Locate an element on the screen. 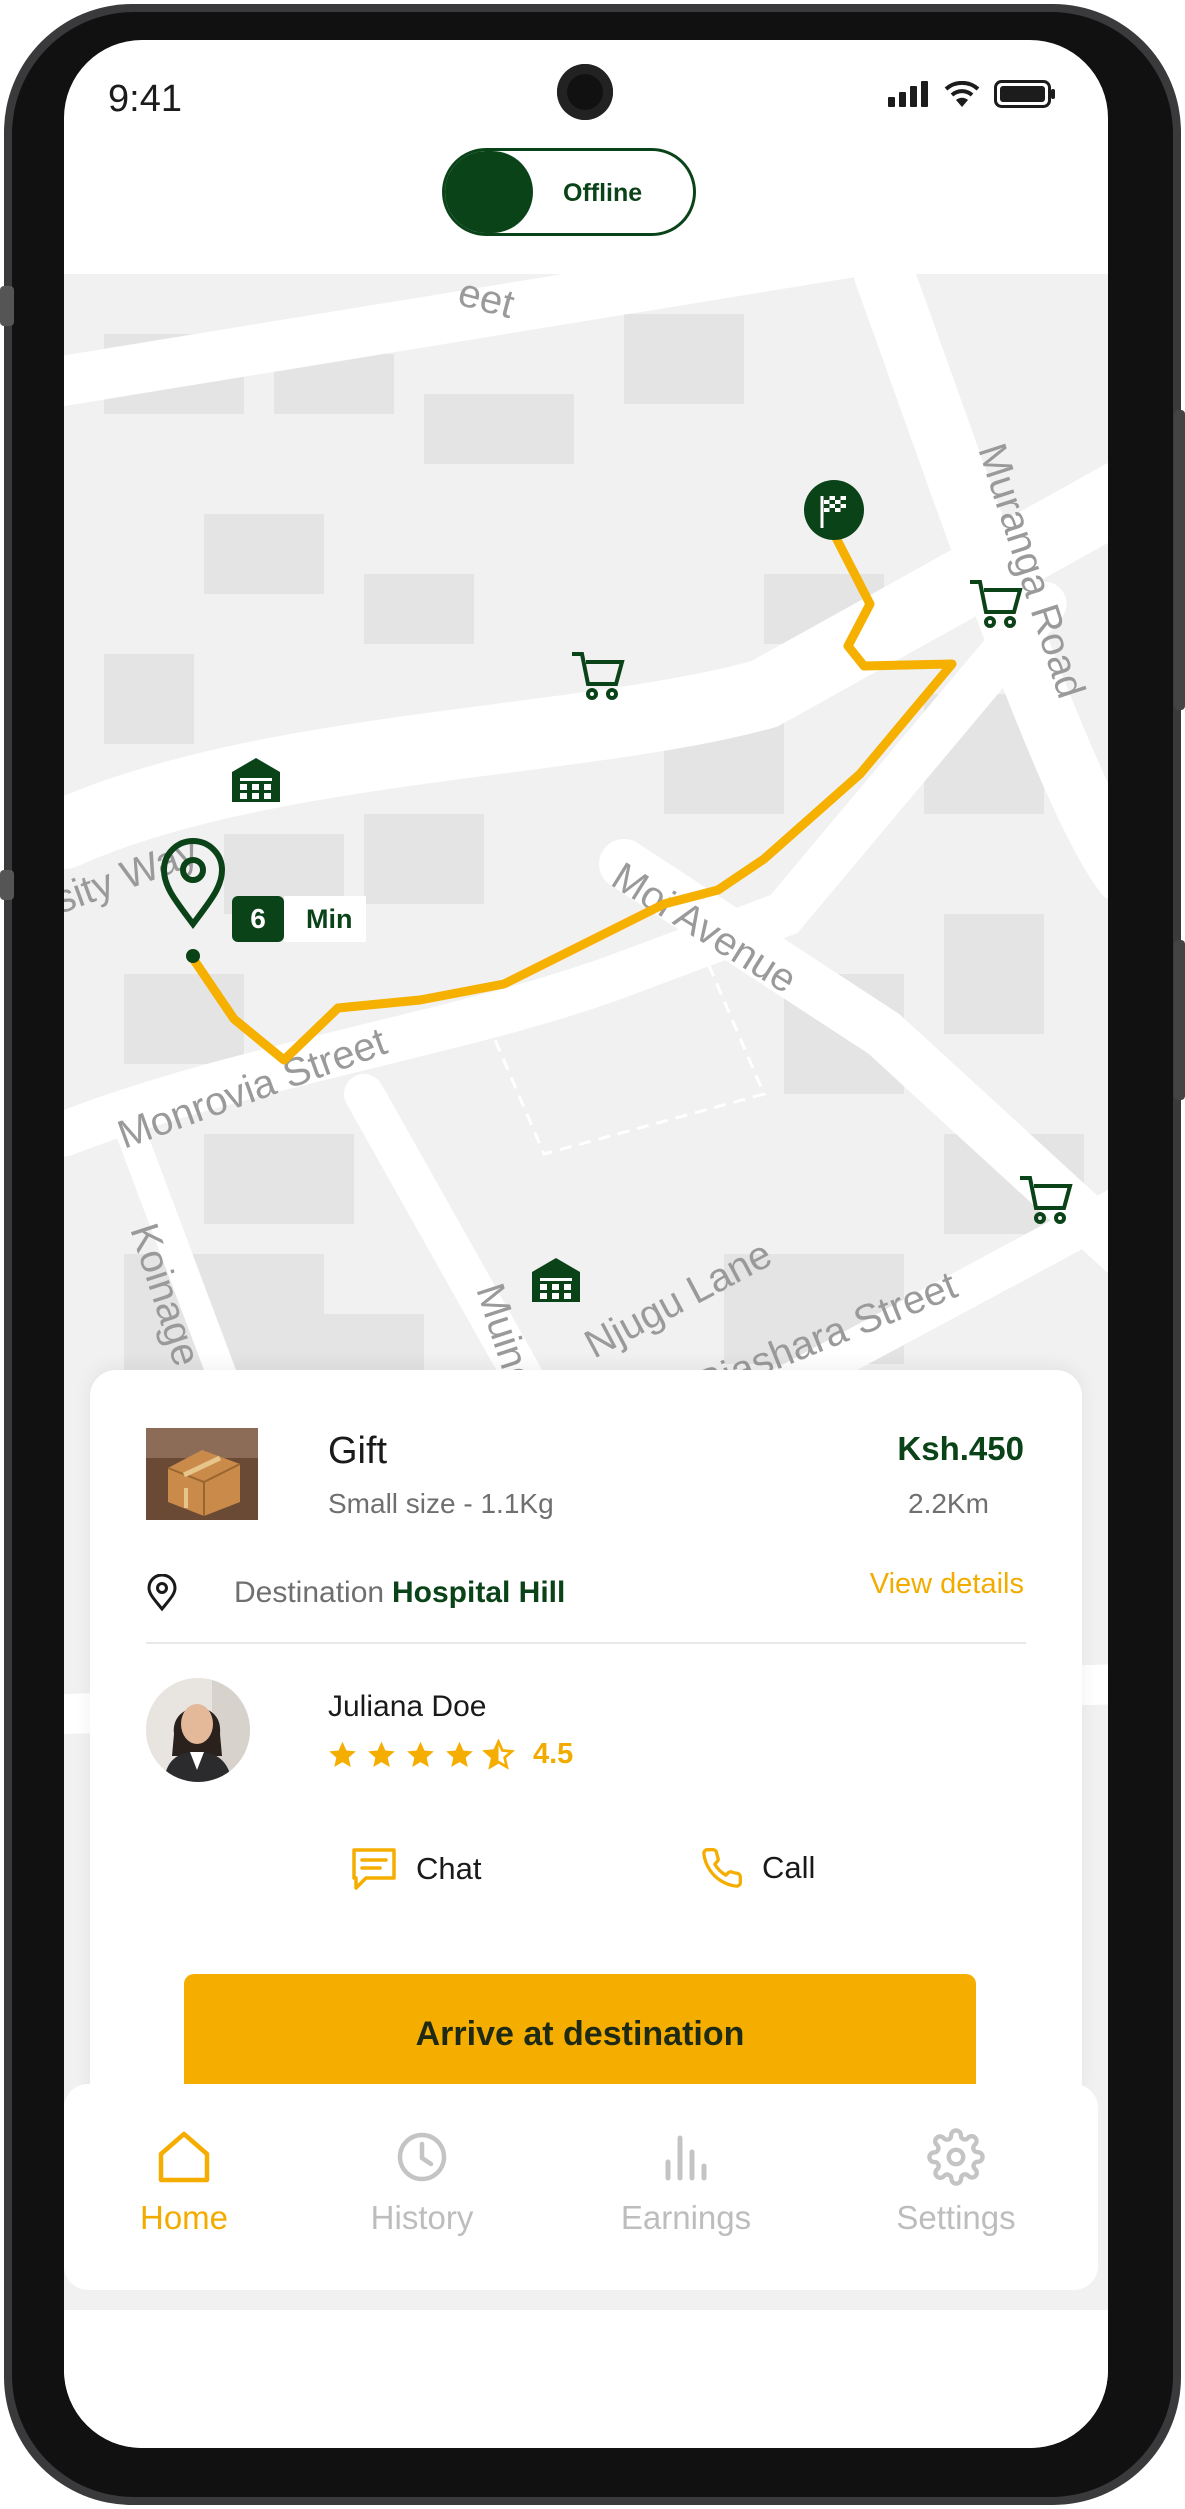 The width and height of the screenshot is (1185, 2509). avatar is located at coordinates (198, 1730).